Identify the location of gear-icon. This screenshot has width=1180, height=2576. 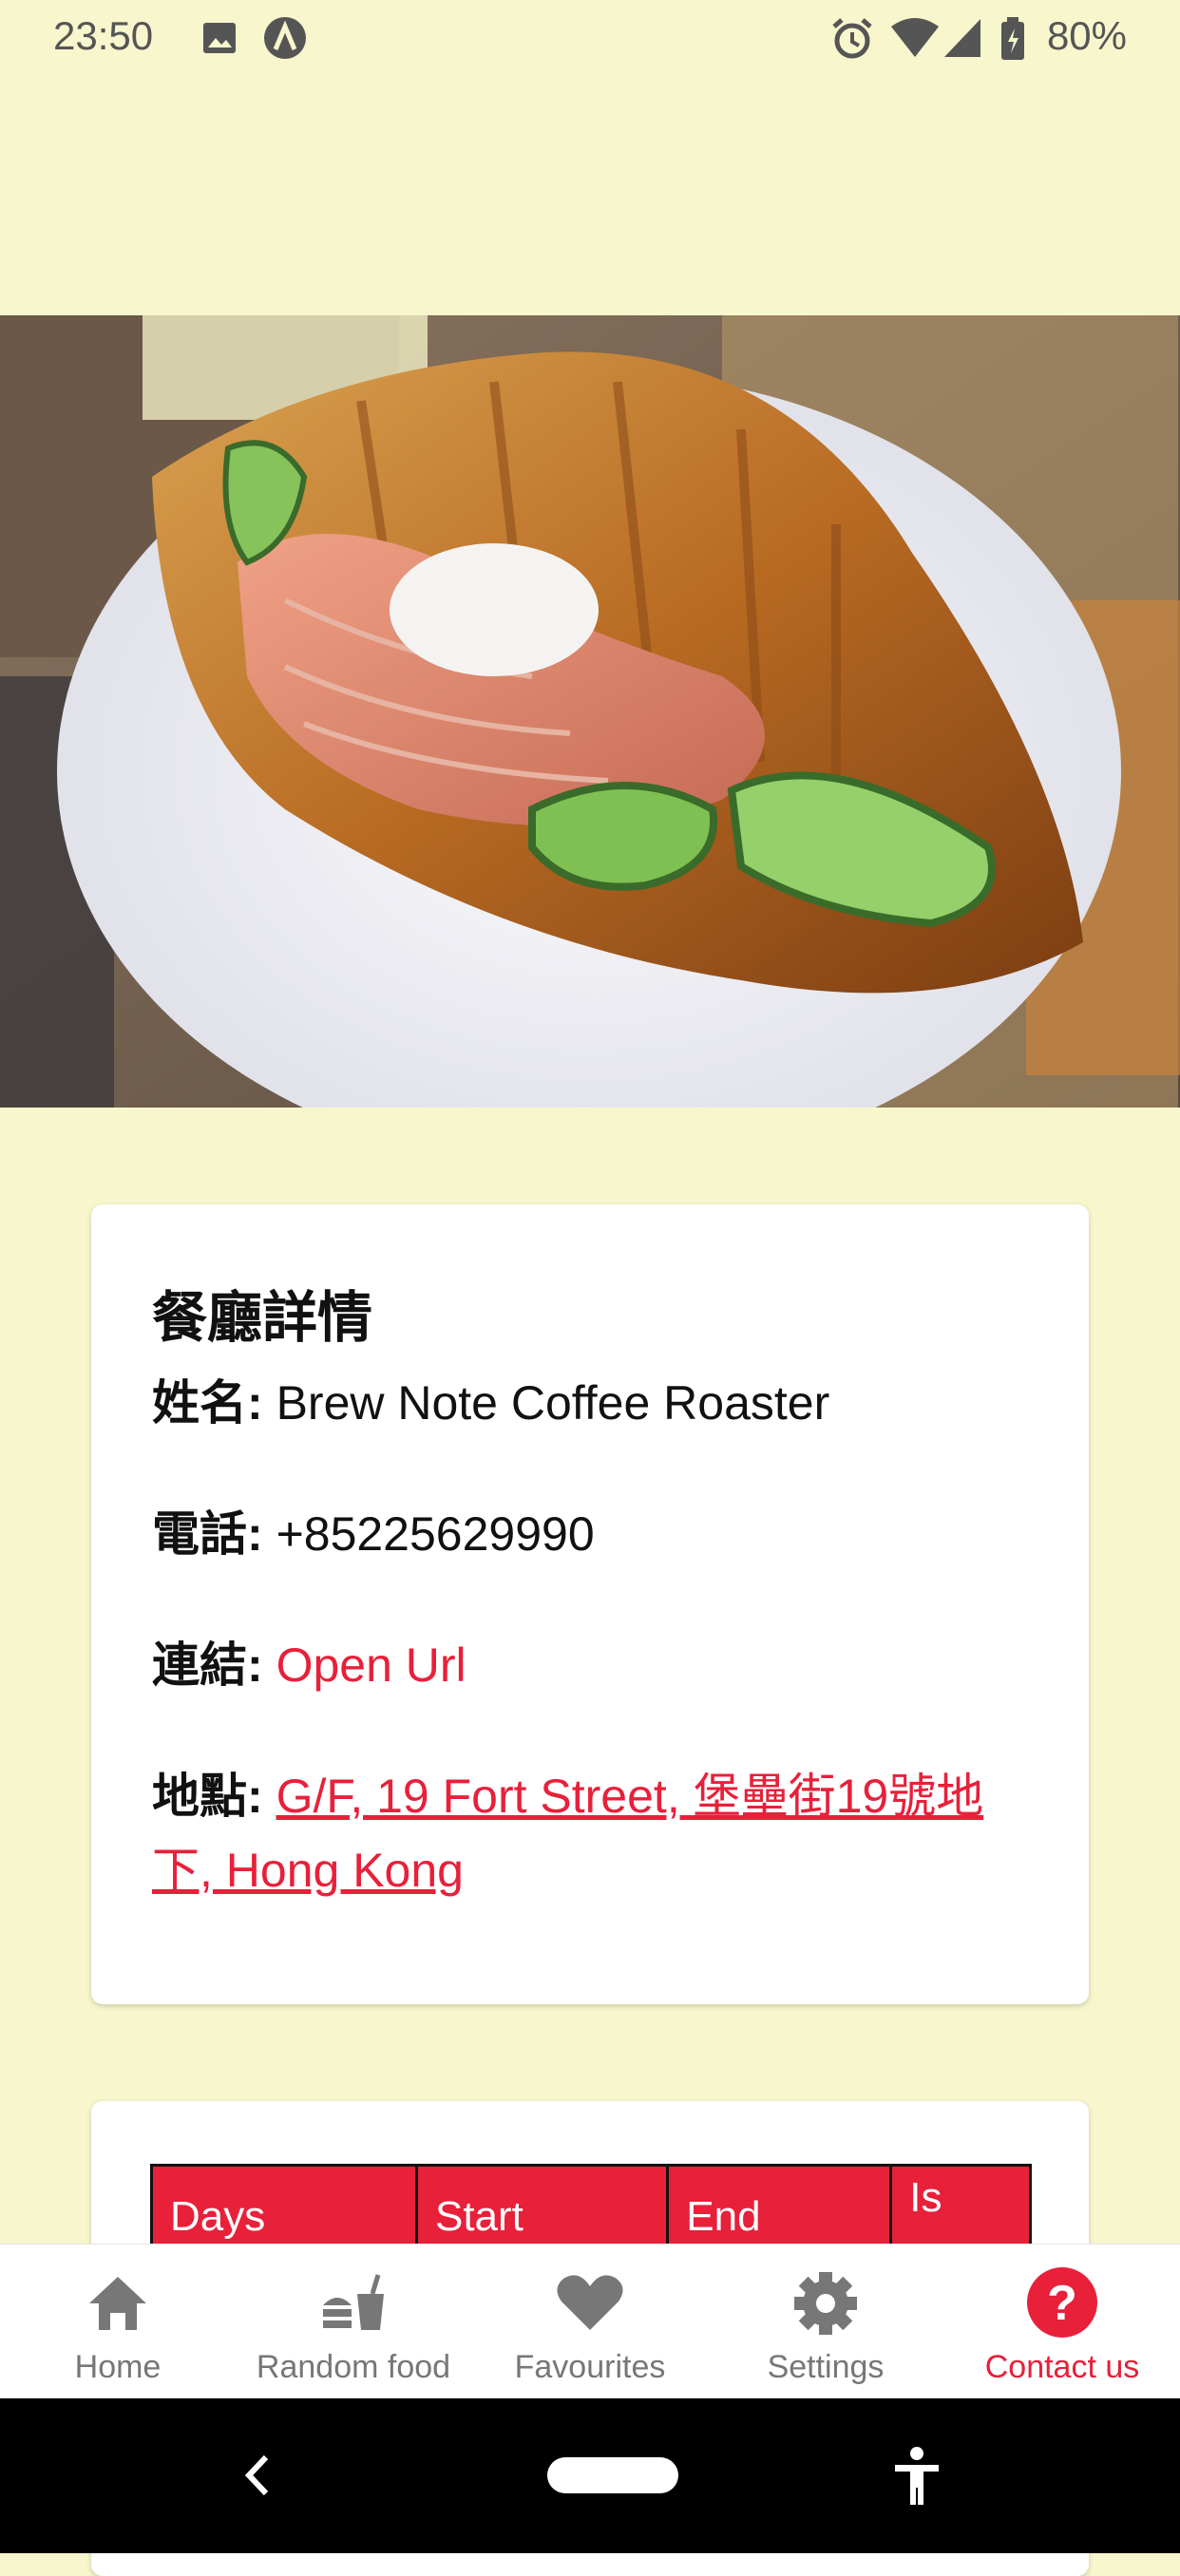
(825, 2302).